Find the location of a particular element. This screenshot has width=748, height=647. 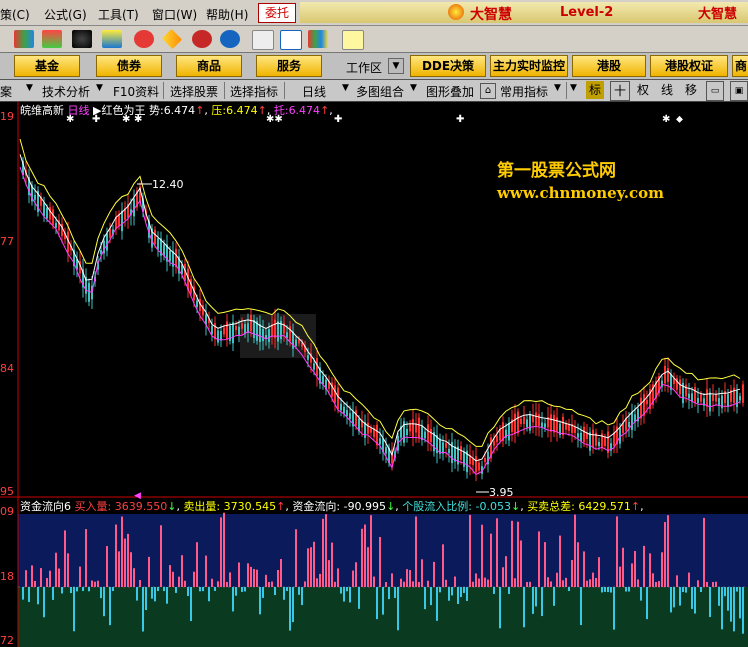

books-icon is located at coordinates (318, 39).